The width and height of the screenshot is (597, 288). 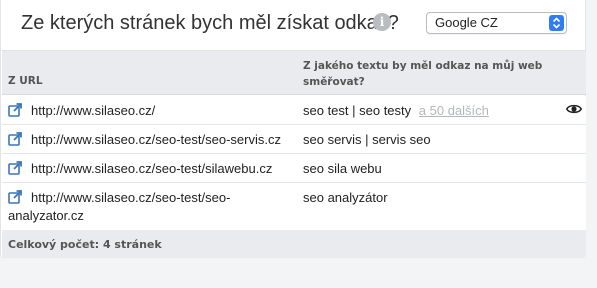 I want to click on search-engine-select: Google CZ, so click(x=496, y=23).